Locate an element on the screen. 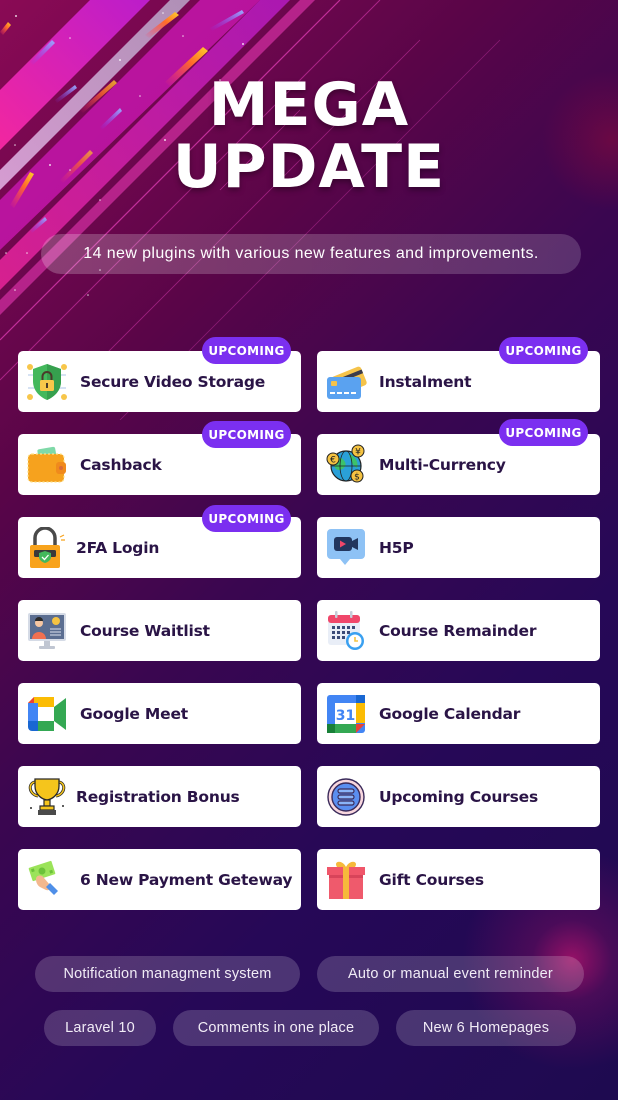 Image resolution: width=618 pixels, height=1100 pixels. feature-card-google-meet: Google Meet is located at coordinates (159, 713).